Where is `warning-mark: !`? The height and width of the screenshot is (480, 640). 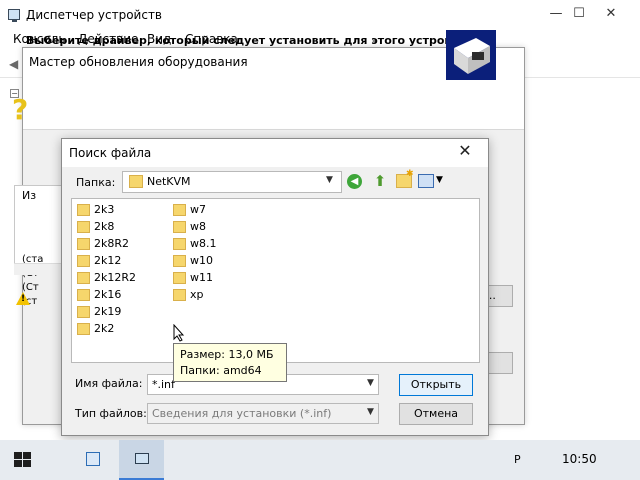
warning-mark: ! is located at coordinates (23, 299).